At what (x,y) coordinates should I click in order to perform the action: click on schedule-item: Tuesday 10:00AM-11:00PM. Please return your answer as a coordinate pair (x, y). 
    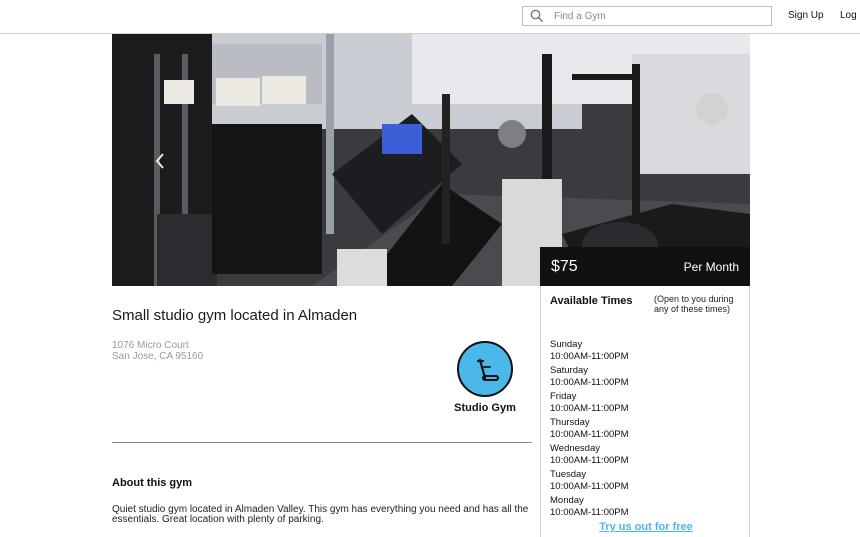
    Looking at the image, I should click on (589, 482).